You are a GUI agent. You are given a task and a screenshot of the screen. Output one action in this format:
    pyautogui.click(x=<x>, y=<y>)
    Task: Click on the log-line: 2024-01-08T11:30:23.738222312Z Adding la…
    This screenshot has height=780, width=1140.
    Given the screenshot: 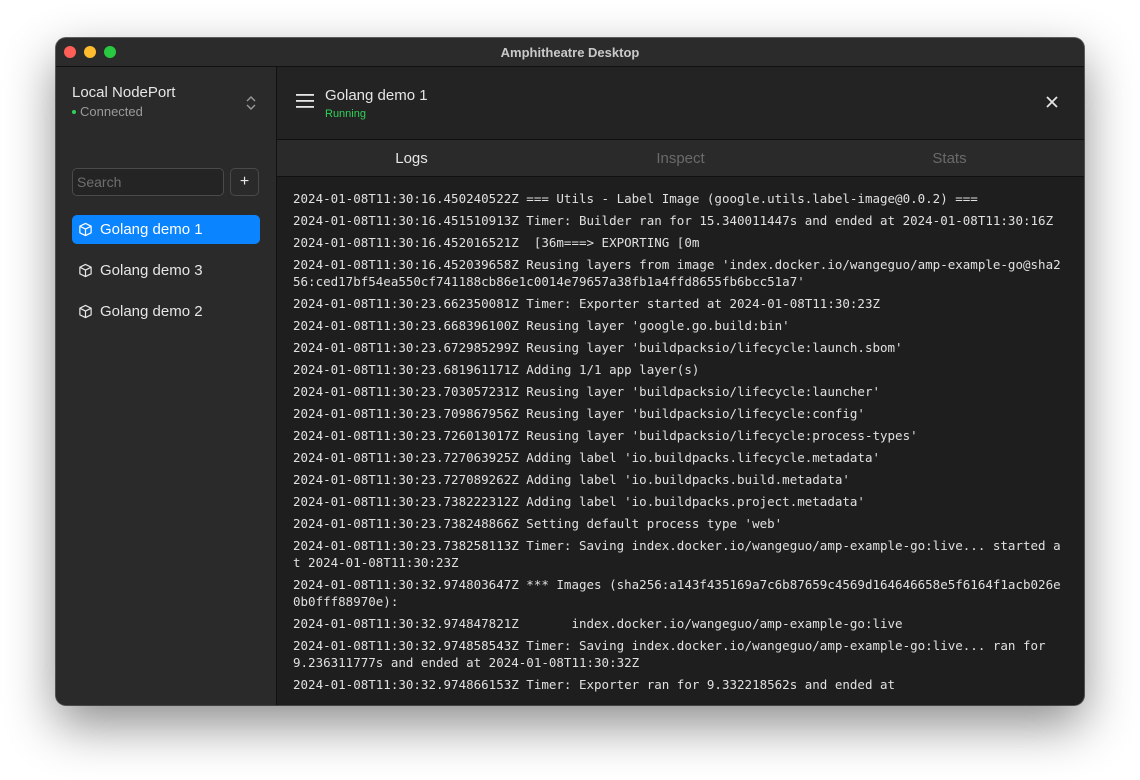 What is the action you would take?
    pyautogui.click(x=579, y=501)
    